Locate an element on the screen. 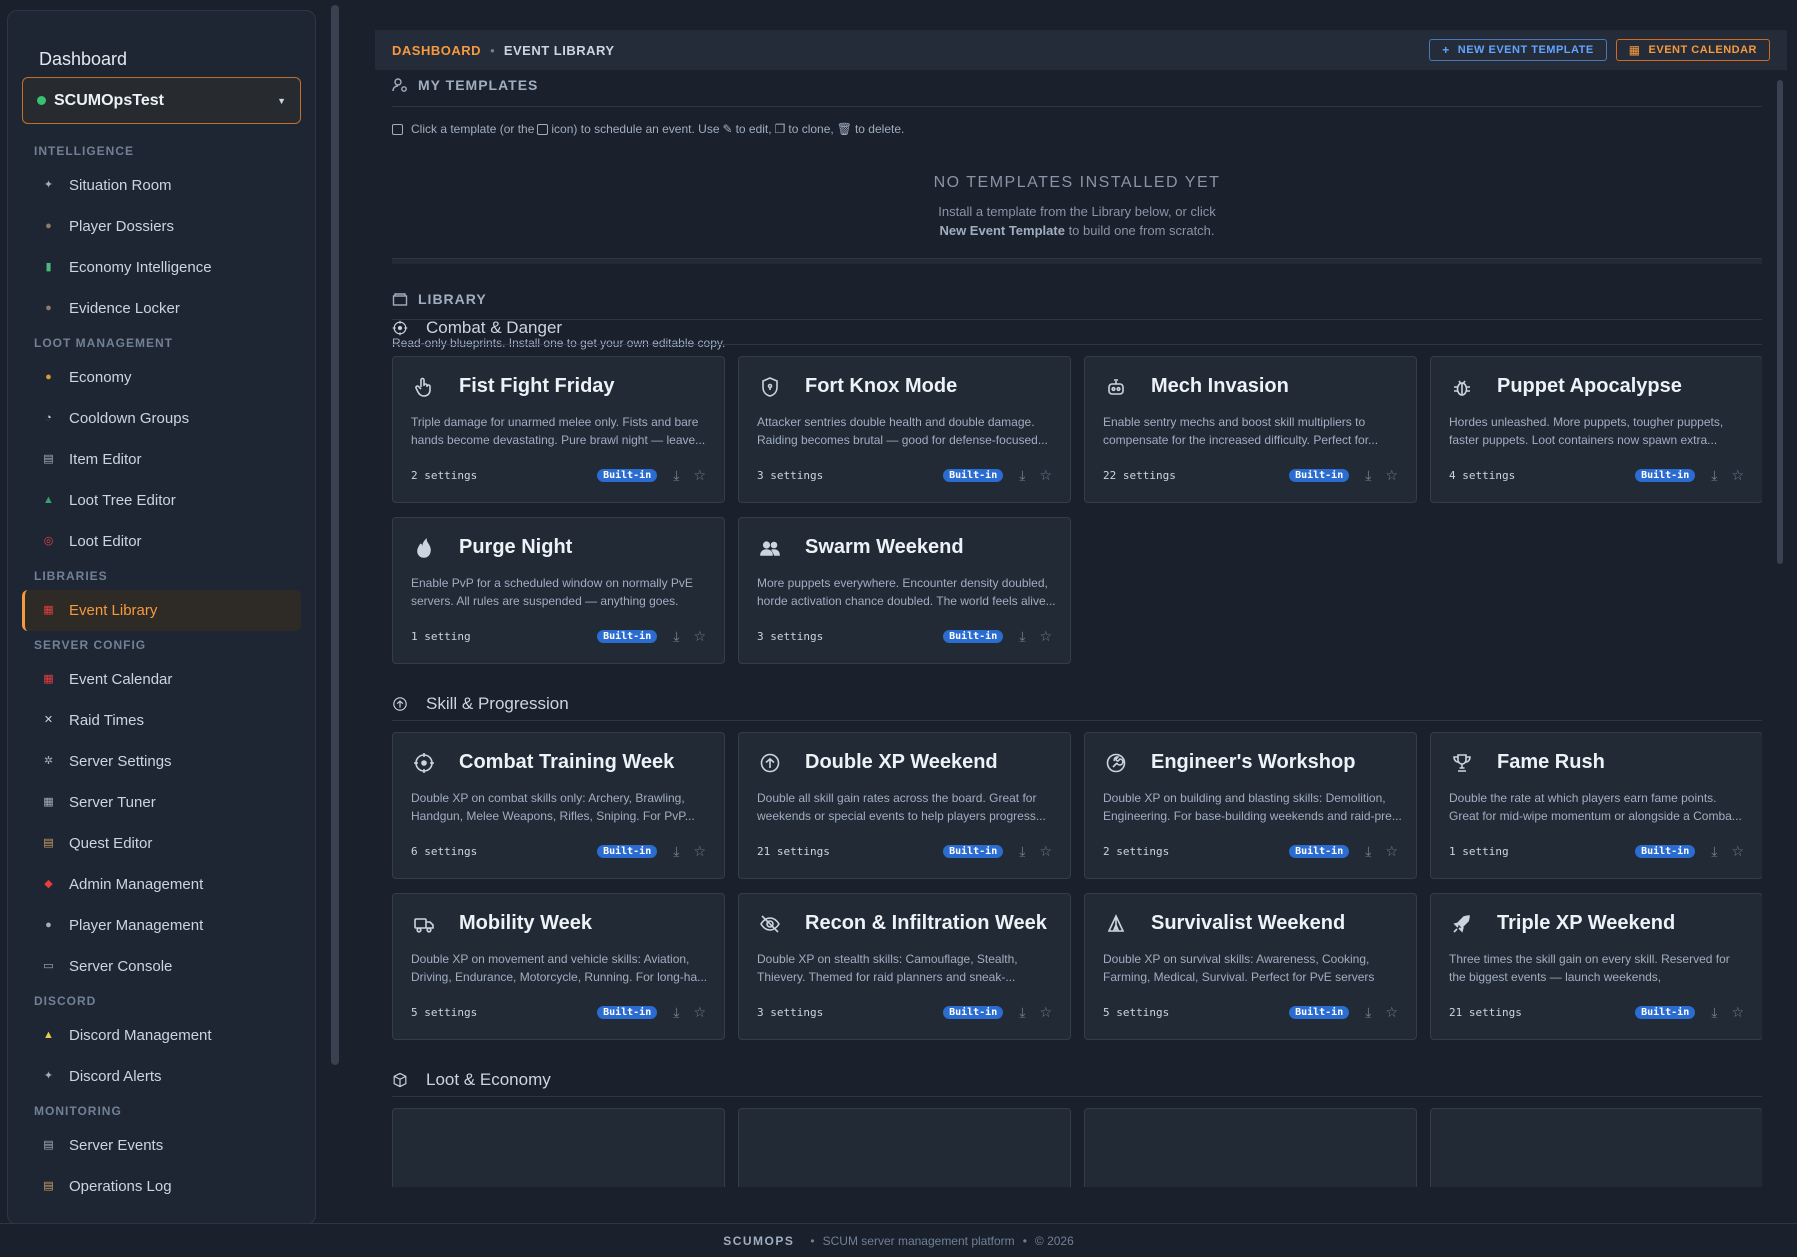  empty-state-title: NO TEMPLATES INSTALLED YET is located at coordinates (1077, 182).